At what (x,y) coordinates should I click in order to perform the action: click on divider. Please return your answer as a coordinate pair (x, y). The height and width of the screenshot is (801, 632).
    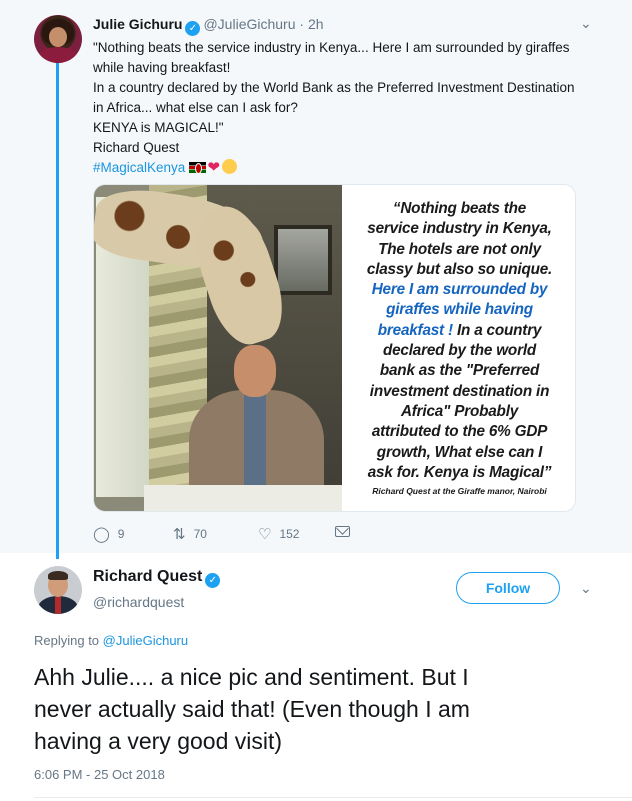
    Looking at the image, I should click on (333, 797).